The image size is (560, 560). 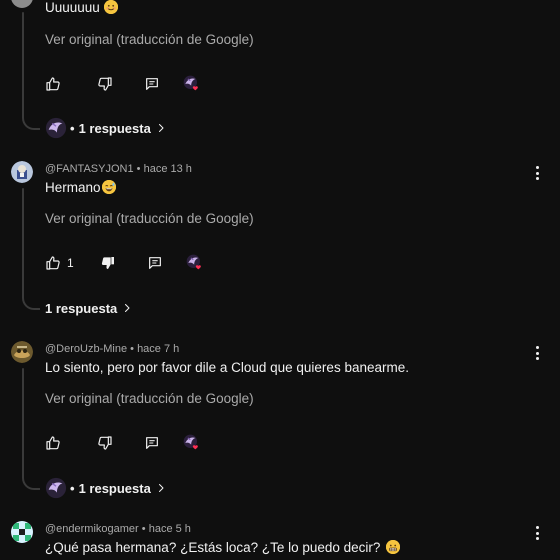 What do you see at coordinates (168, 169) in the screenshot?
I see `comment-time: hace 13 h` at bounding box center [168, 169].